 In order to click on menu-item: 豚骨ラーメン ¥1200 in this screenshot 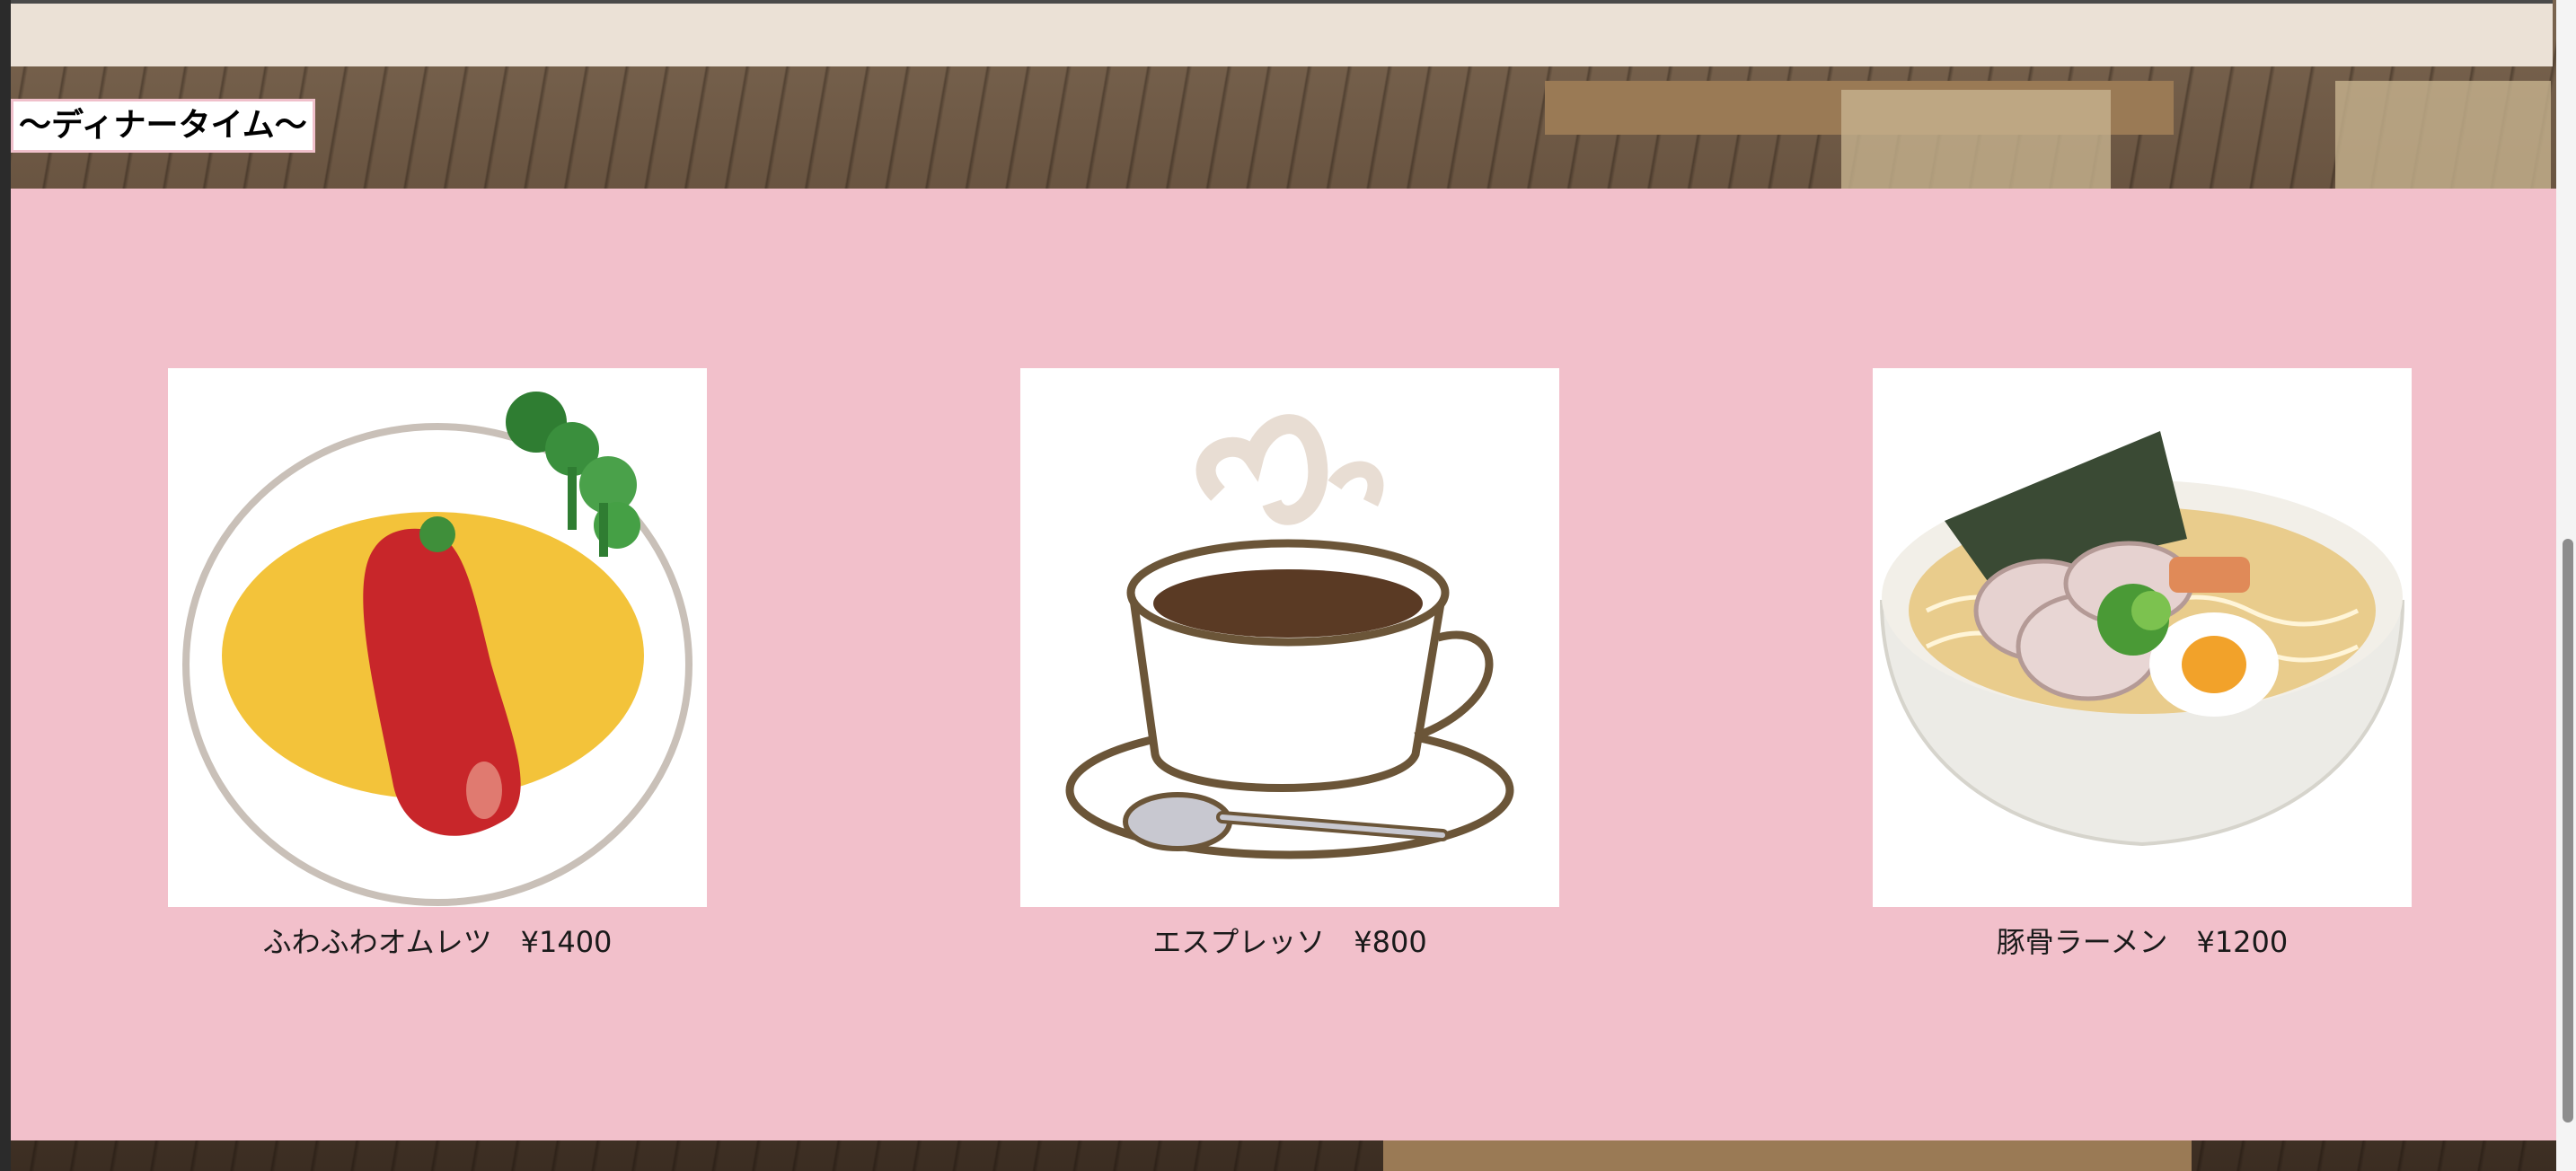, I will do `click(2142, 664)`.